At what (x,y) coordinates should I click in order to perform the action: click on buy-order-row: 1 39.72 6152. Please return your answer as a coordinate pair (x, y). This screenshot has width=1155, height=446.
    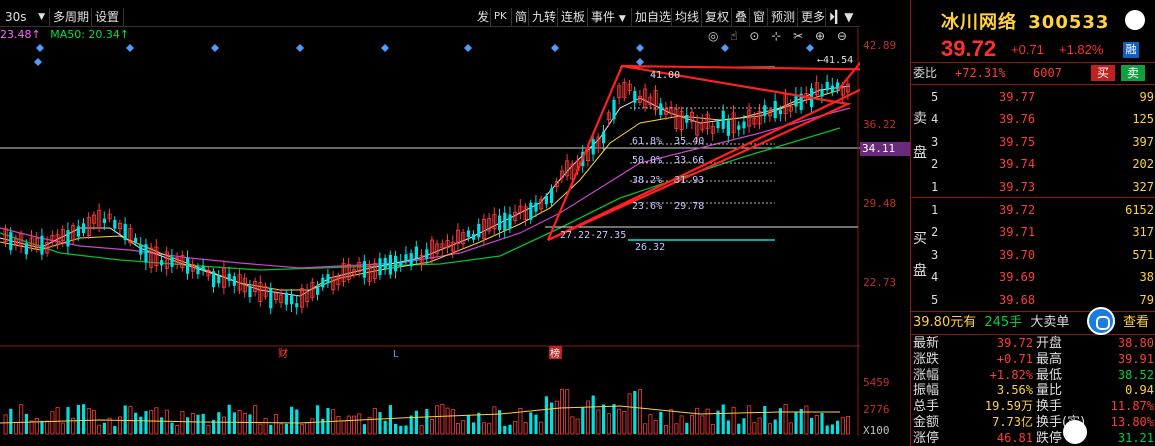
    Looking at the image, I should click on (1033, 210).